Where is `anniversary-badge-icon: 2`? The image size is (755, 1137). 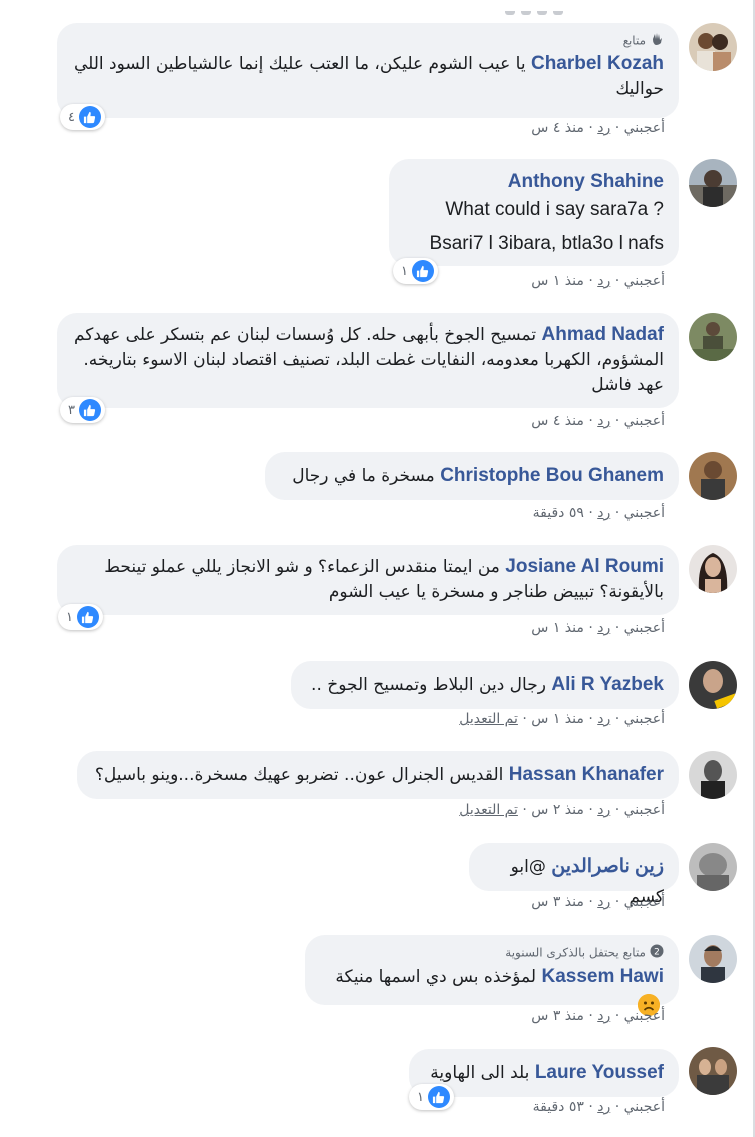 anniversary-badge-icon: 2 is located at coordinates (657, 953).